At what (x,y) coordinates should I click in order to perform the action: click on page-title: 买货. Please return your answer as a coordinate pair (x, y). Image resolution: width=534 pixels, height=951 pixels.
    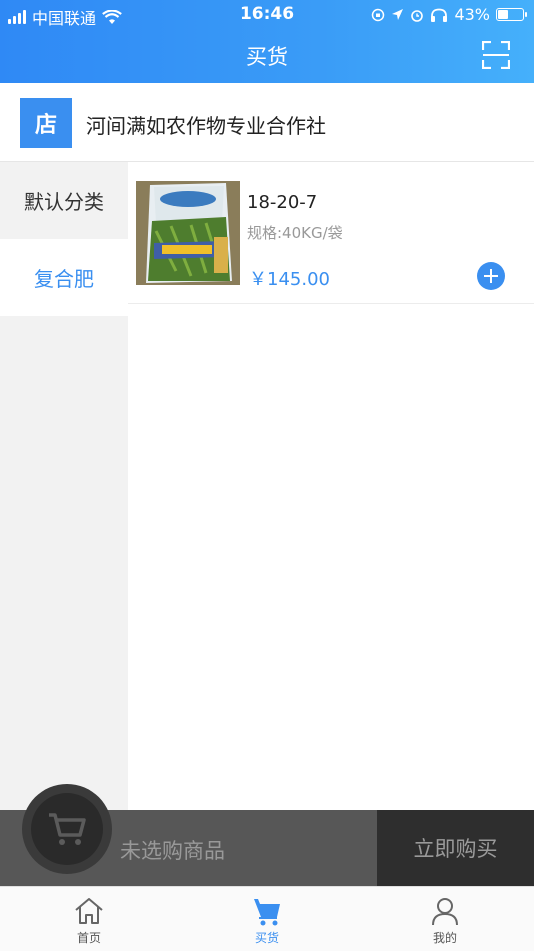
    Looking at the image, I should click on (267, 57).